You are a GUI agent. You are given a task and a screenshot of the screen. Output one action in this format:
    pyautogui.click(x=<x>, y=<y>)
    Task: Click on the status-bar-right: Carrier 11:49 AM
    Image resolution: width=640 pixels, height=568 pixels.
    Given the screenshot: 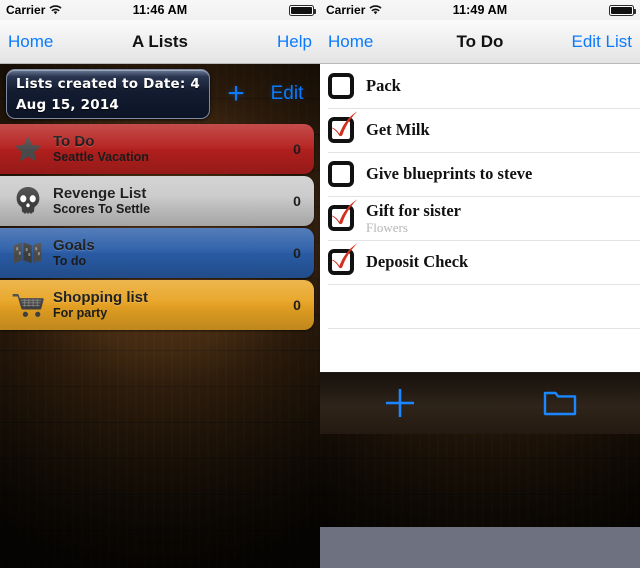 What is the action you would take?
    pyautogui.click(x=480, y=10)
    